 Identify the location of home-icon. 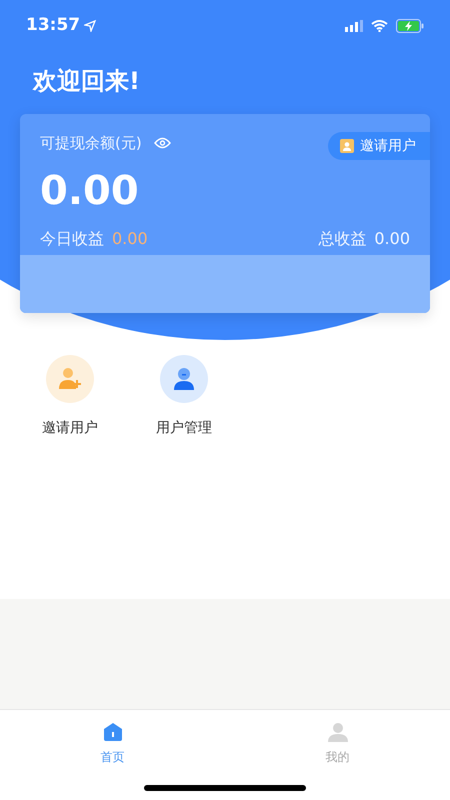
(112, 732).